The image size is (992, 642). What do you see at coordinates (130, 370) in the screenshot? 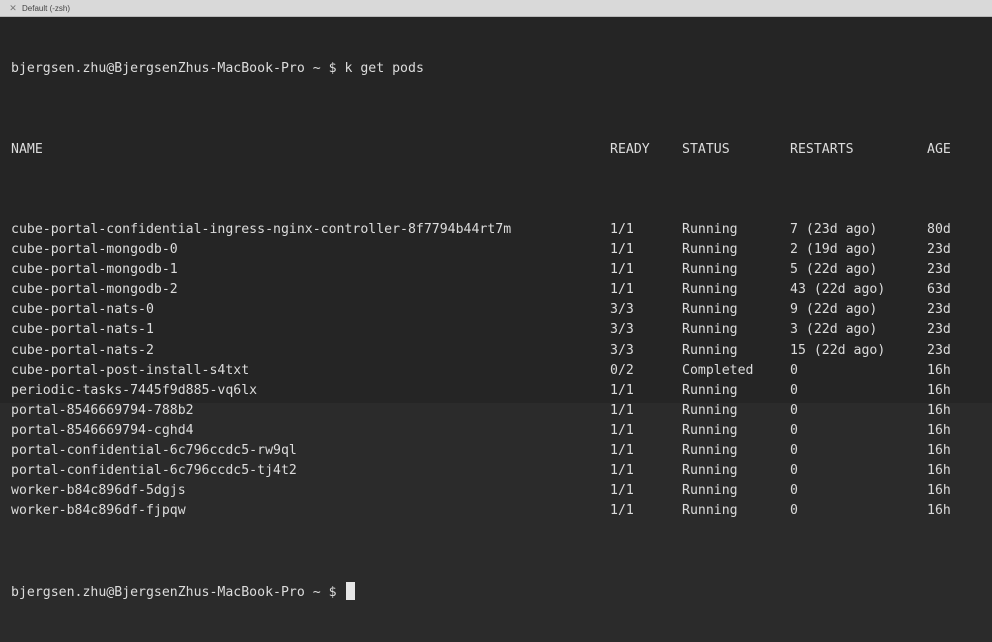
I see `pod-name: cube-portal-post-install-s4txt` at bounding box center [130, 370].